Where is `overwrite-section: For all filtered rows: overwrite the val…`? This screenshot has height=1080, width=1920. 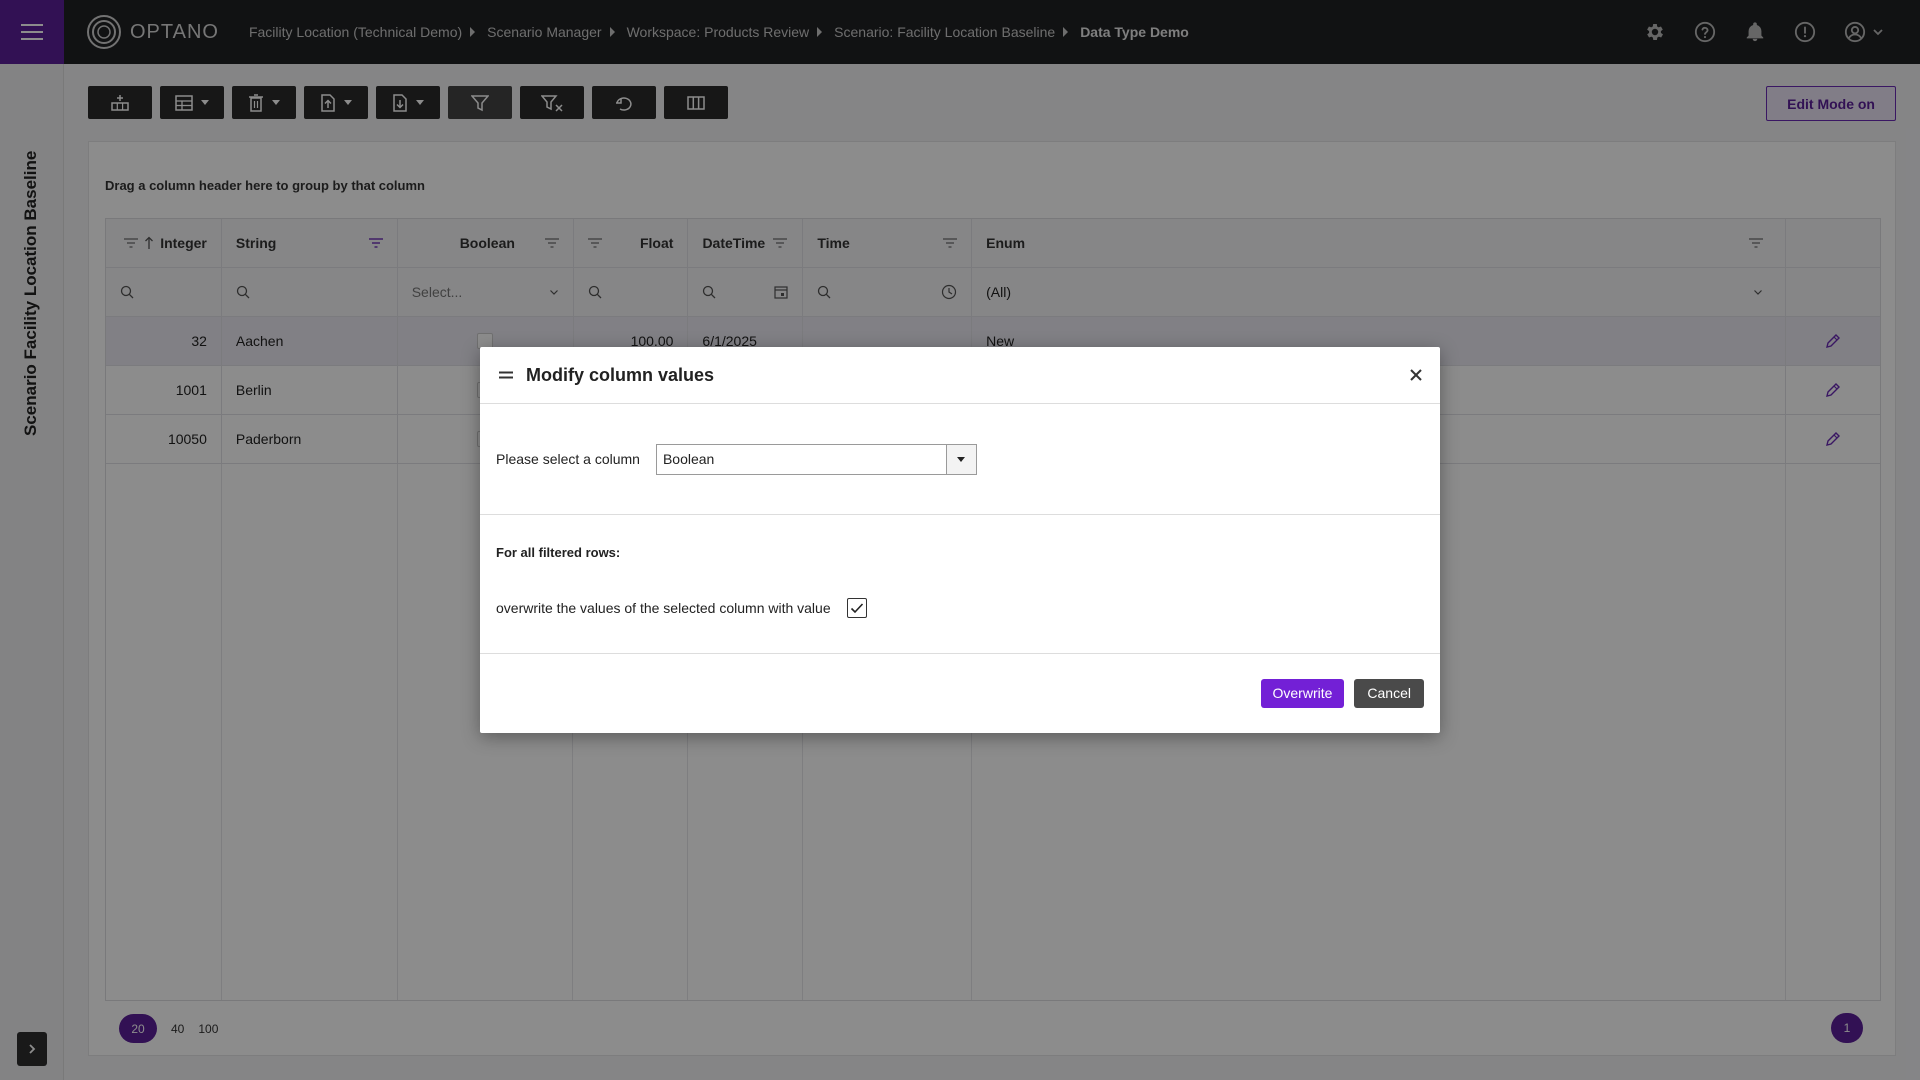 overwrite-section: For all filtered rows: overwrite the val… is located at coordinates (960, 584).